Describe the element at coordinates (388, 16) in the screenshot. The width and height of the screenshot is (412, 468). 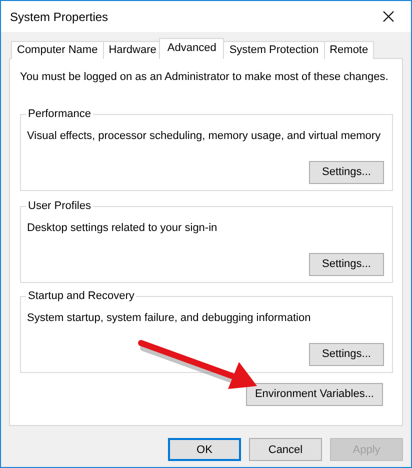
I see `close-icon` at that location.